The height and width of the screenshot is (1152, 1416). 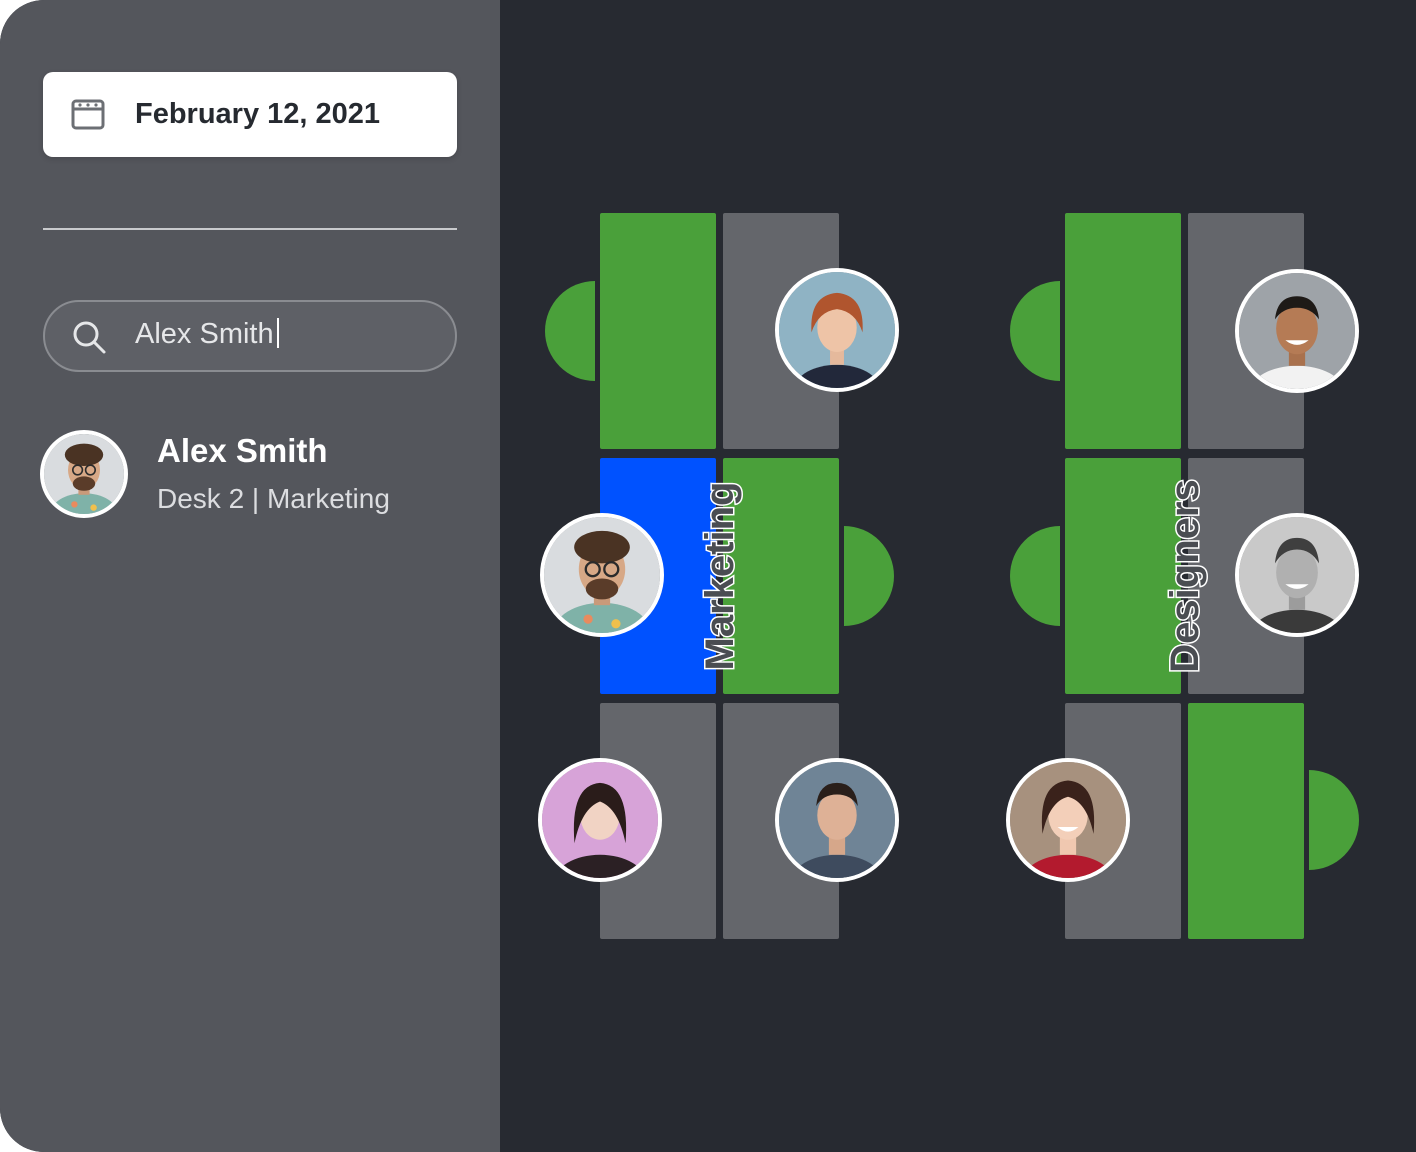 I want to click on alex-smith-desk-avatar, so click(x=602, y=575).